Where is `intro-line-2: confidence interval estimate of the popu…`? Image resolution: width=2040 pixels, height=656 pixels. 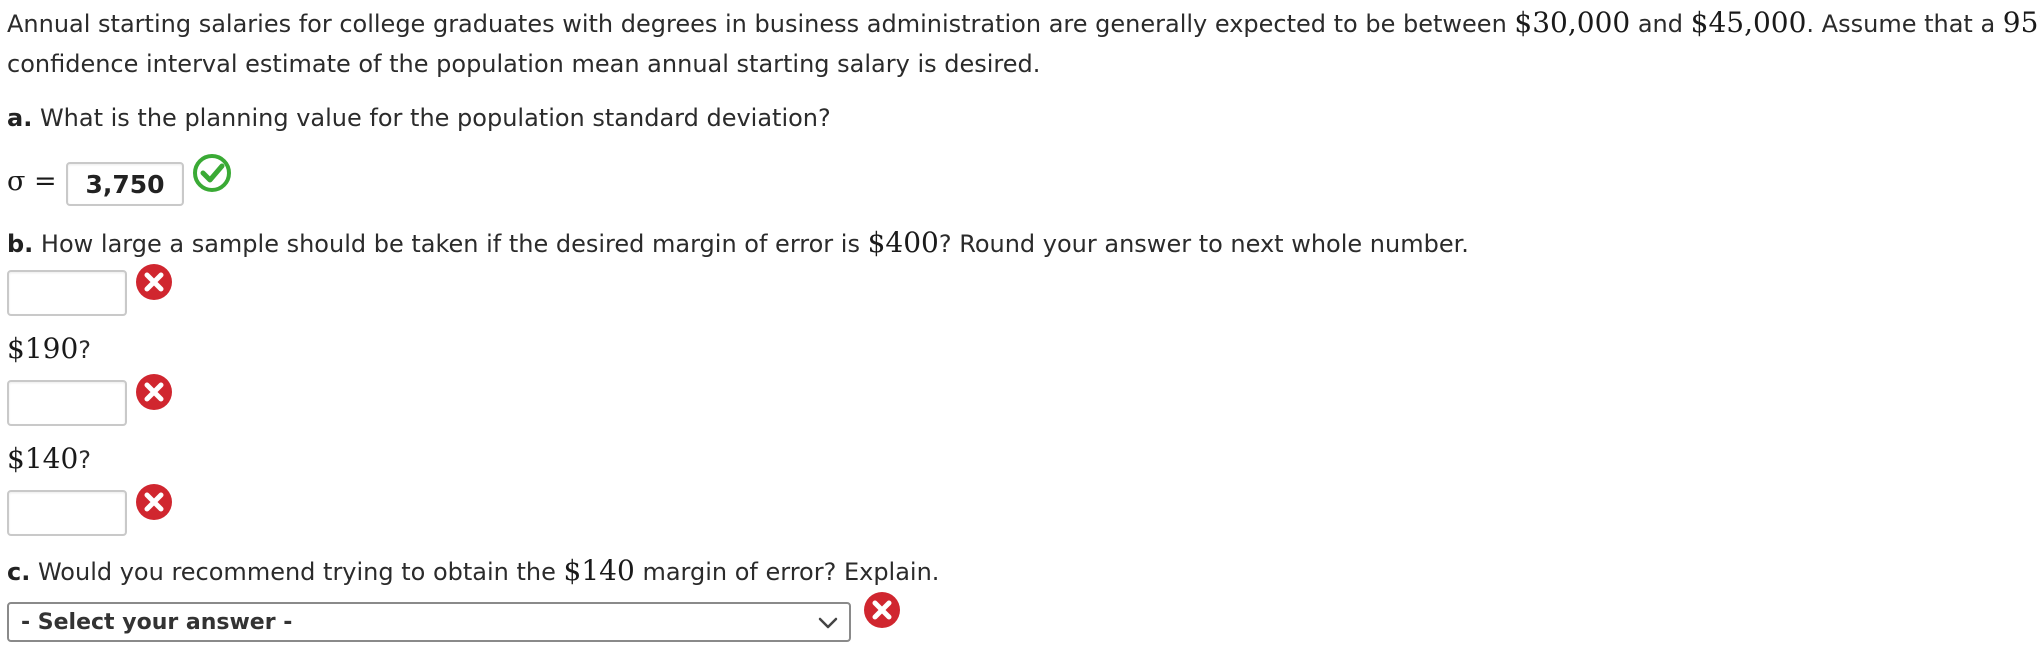
intro-line-2: confidence interval estimate of the popu… is located at coordinates (524, 64).